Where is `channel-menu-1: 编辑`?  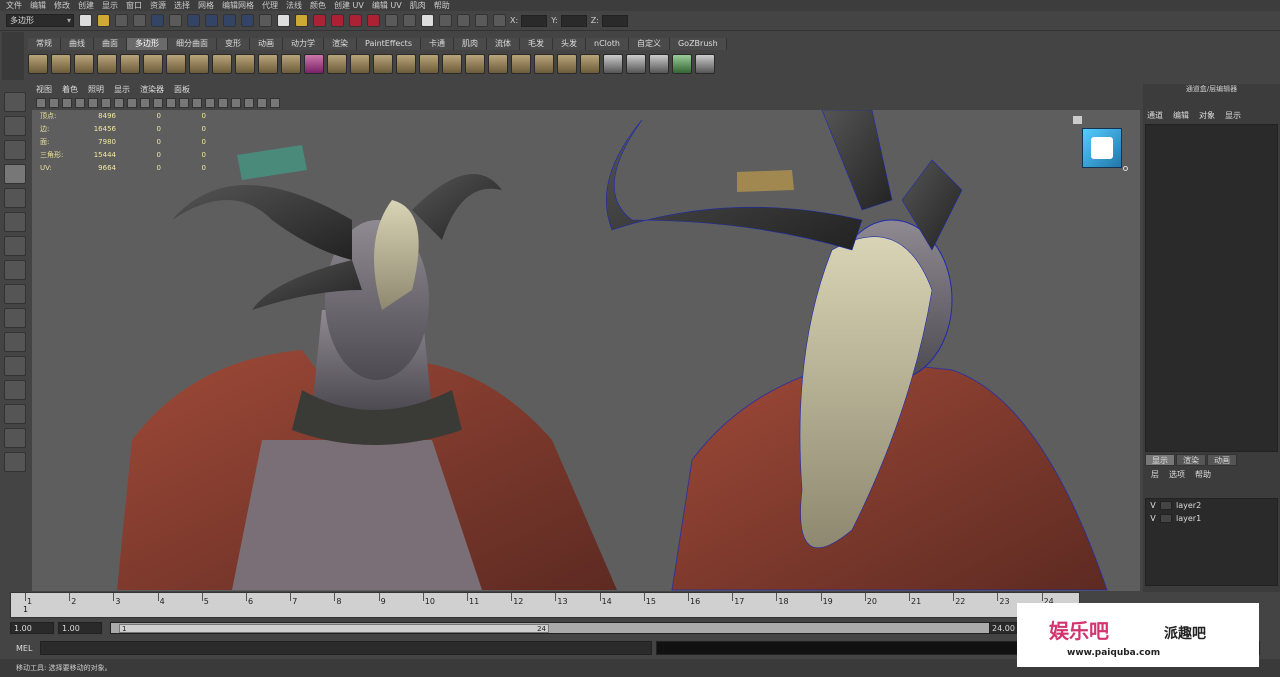 channel-menu-1: 编辑 is located at coordinates (1181, 115).